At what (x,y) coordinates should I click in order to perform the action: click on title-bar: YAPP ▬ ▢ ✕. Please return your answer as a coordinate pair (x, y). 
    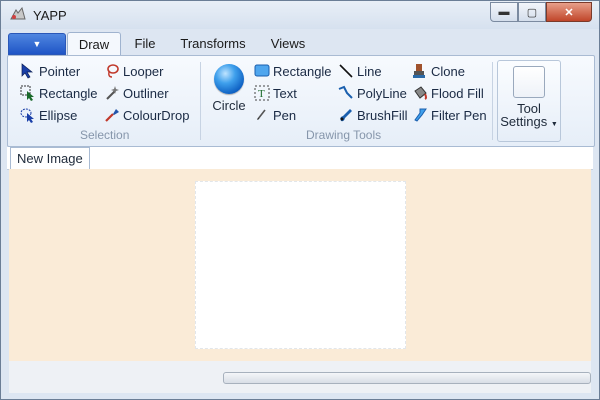
    Looking at the image, I should click on (300, 15).